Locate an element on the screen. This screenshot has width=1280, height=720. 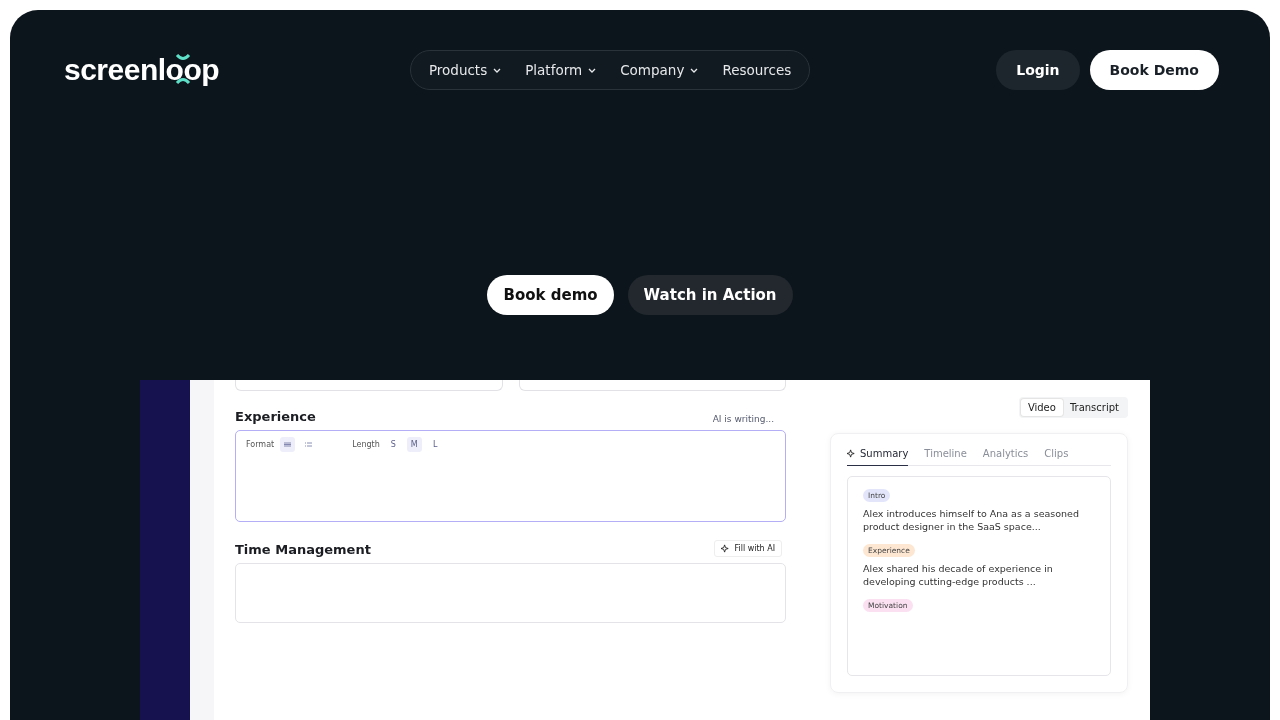
login-button: Login is located at coordinates (1038, 70).